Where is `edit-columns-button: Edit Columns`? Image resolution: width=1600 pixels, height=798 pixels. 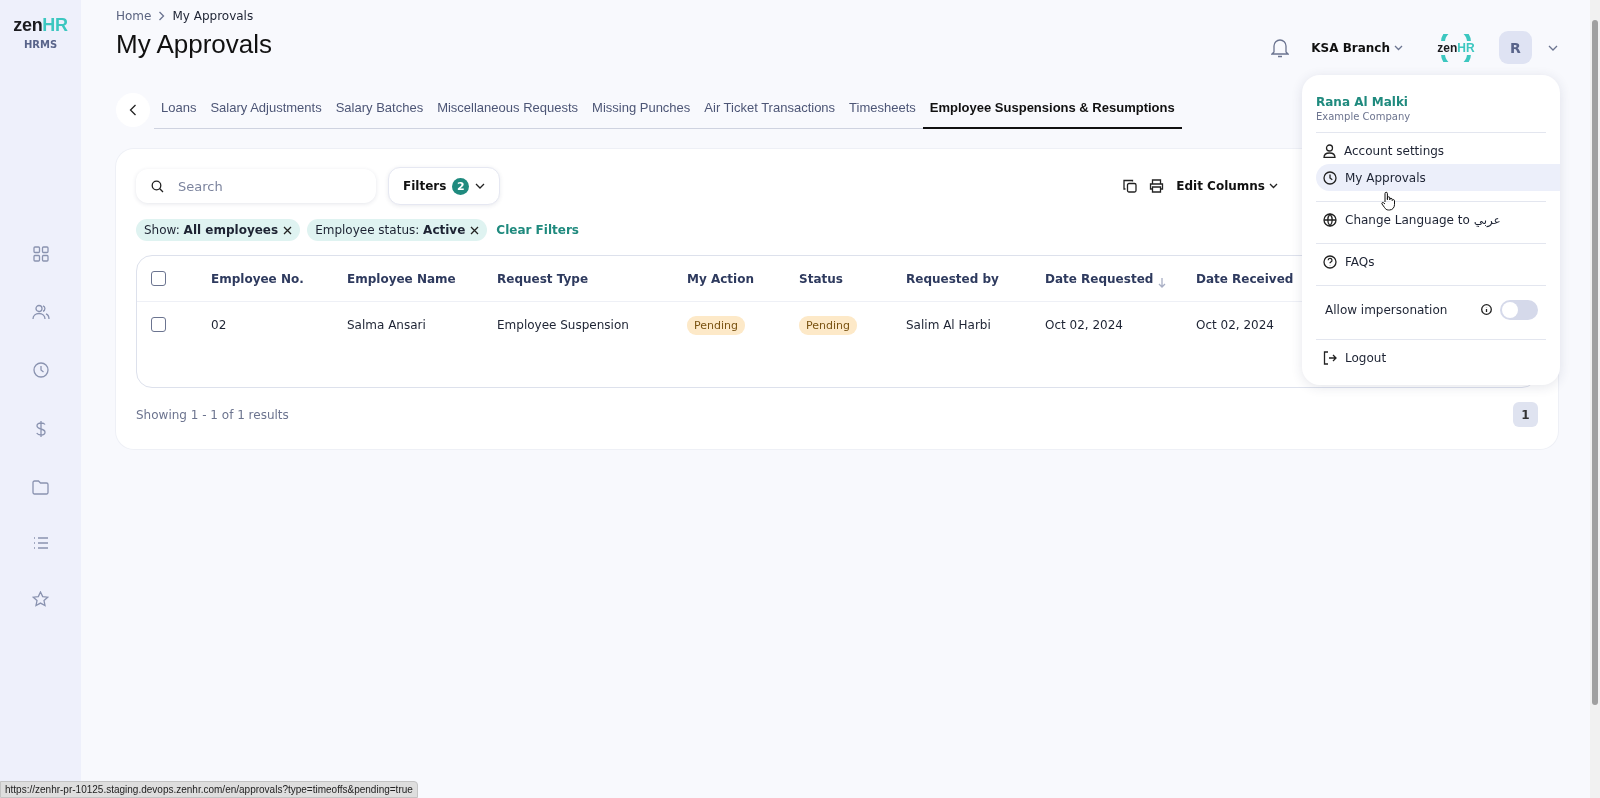
edit-columns-button: Edit Columns is located at coordinates (1227, 186).